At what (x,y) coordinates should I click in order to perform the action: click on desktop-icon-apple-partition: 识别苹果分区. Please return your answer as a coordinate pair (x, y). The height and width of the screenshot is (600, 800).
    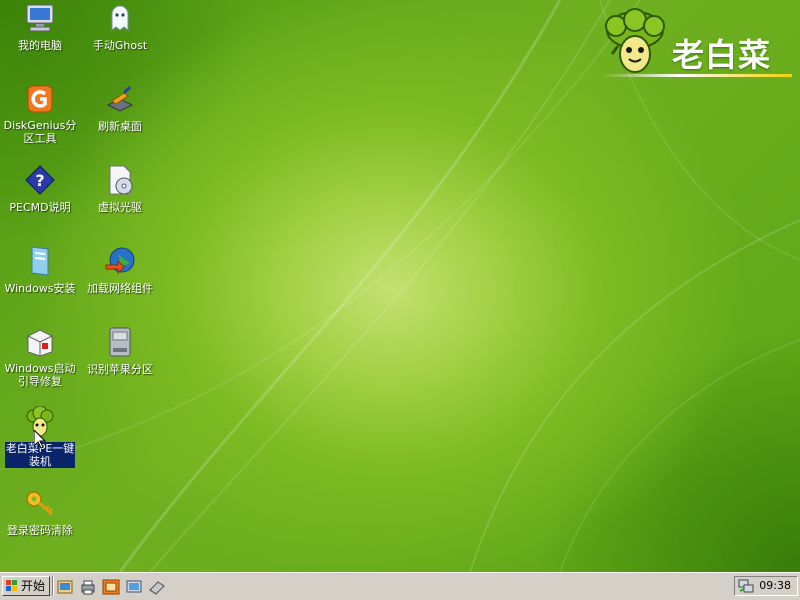
    Looking at the image, I should click on (120, 365).